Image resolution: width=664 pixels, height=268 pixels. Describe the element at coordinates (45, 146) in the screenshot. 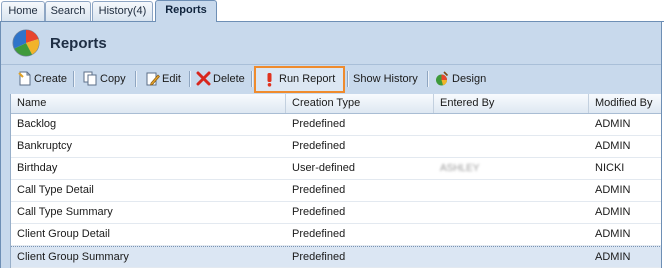

I see `cell-name: Bankruptcy` at that location.